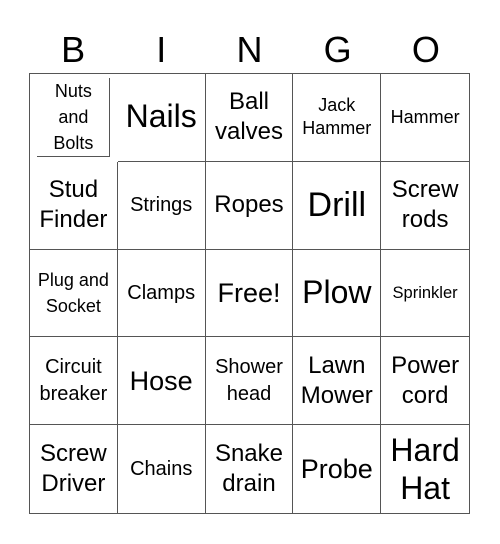 The image size is (500, 544). Describe the element at coordinates (74, 381) in the screenshot. I see `bingo-cell: Circuit breaker` at that location.